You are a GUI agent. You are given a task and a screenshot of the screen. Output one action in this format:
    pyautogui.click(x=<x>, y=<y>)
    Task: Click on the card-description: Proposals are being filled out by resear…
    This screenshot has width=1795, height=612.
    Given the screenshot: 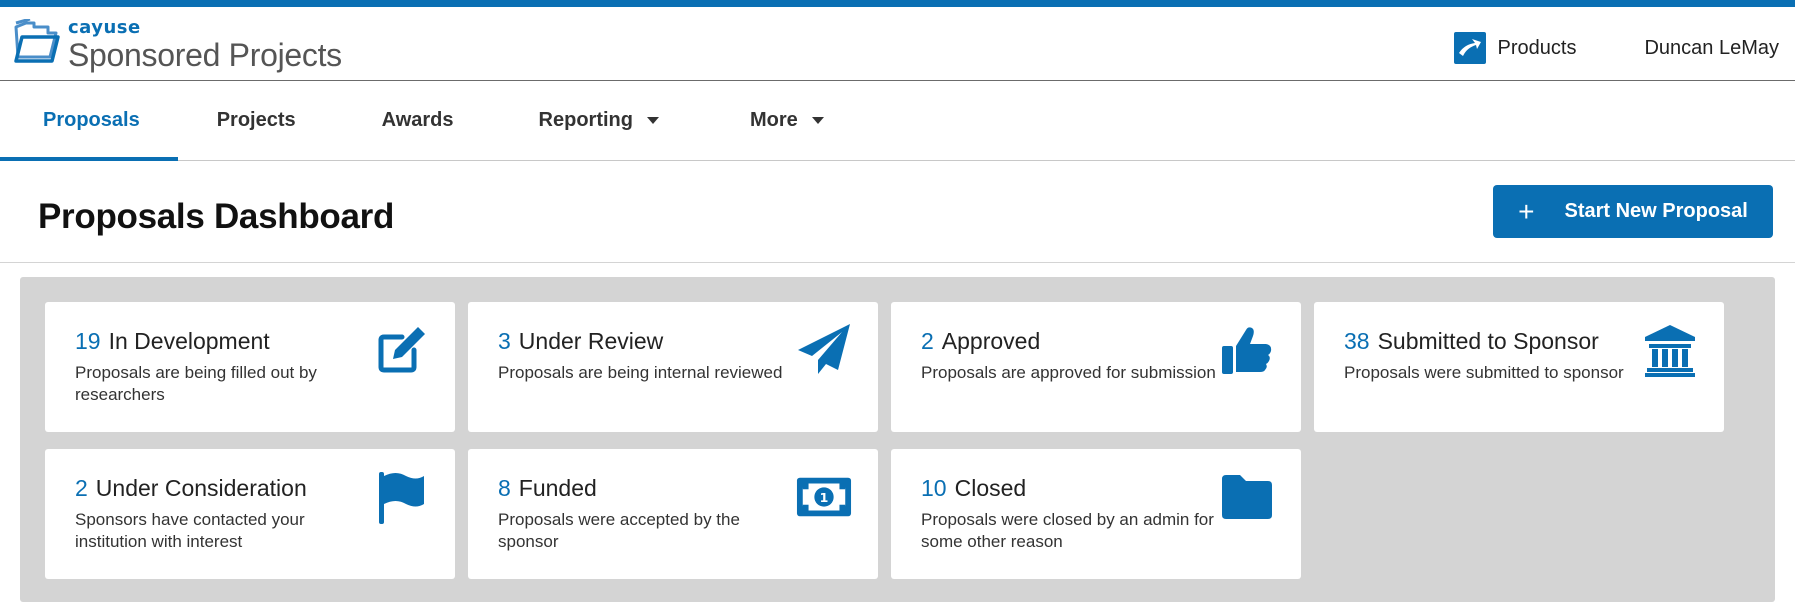 What is the action you would take?
    pyautogui.click(x=196, y=383)
    